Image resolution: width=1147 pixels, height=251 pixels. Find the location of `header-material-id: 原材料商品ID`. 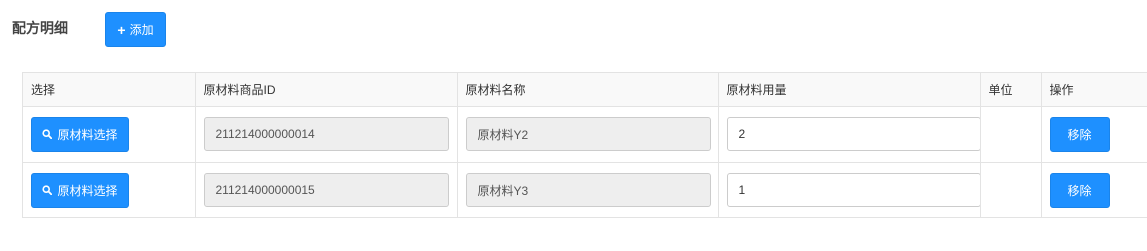

header-material-id: 原材料商品ID is located at coordinates (326, 90).